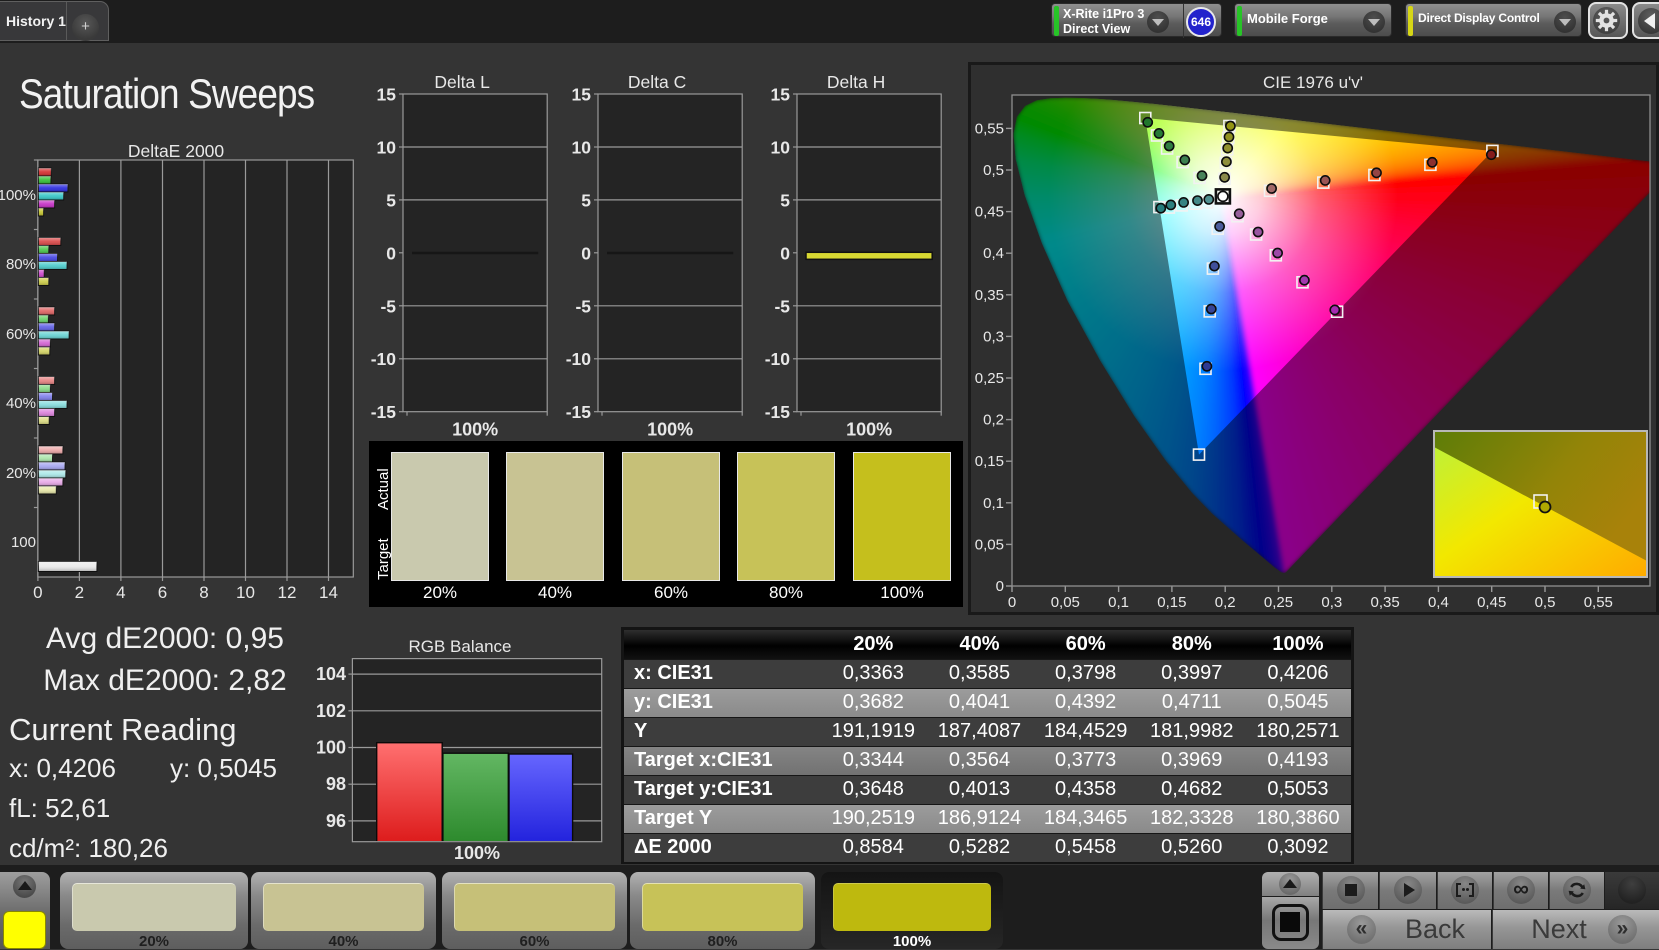  I want to click on svg-text: 80%, so click(21, 264).